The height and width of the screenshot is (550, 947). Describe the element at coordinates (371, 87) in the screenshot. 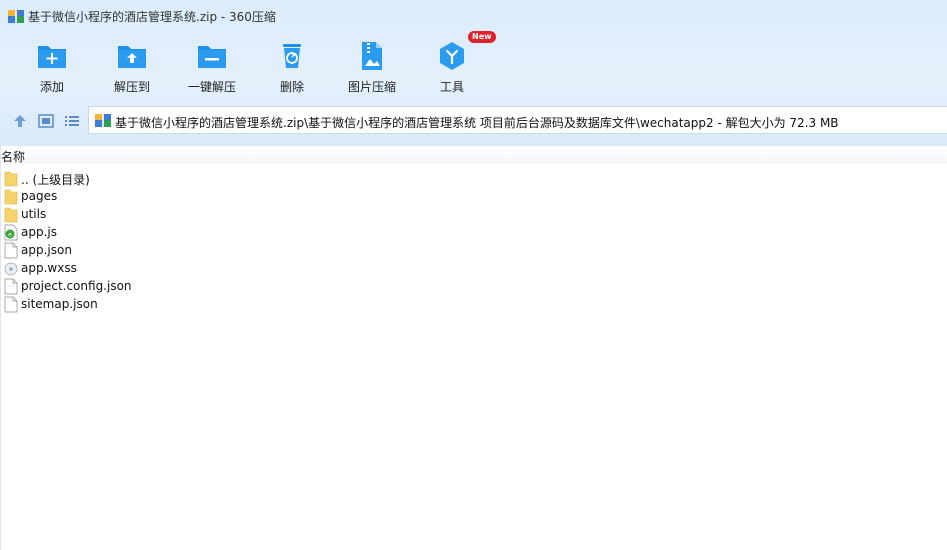

I see `image-compress-label: 图片压缩` at that location.